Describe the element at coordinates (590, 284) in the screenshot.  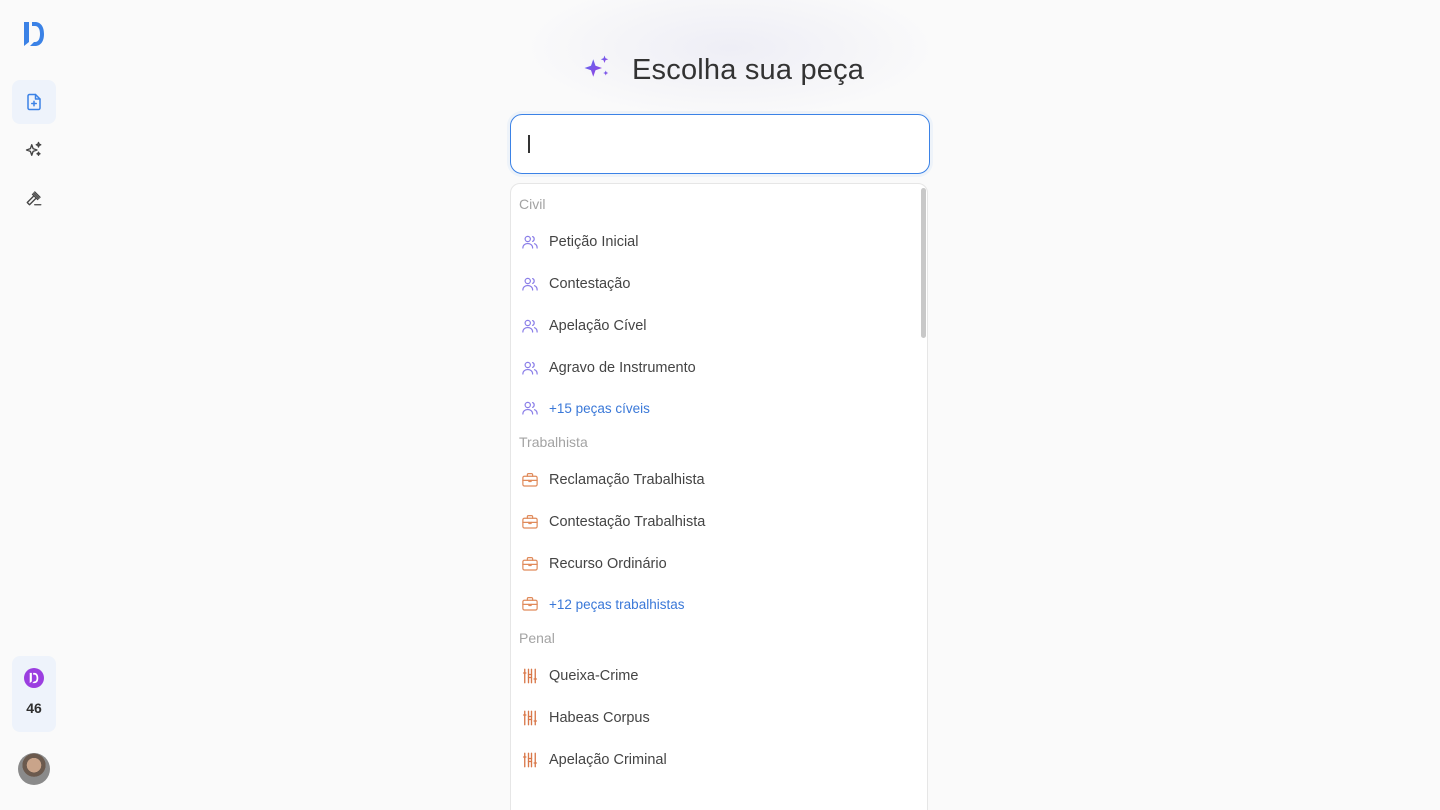
I see `dropdown-item-label: Contestação` at that location.